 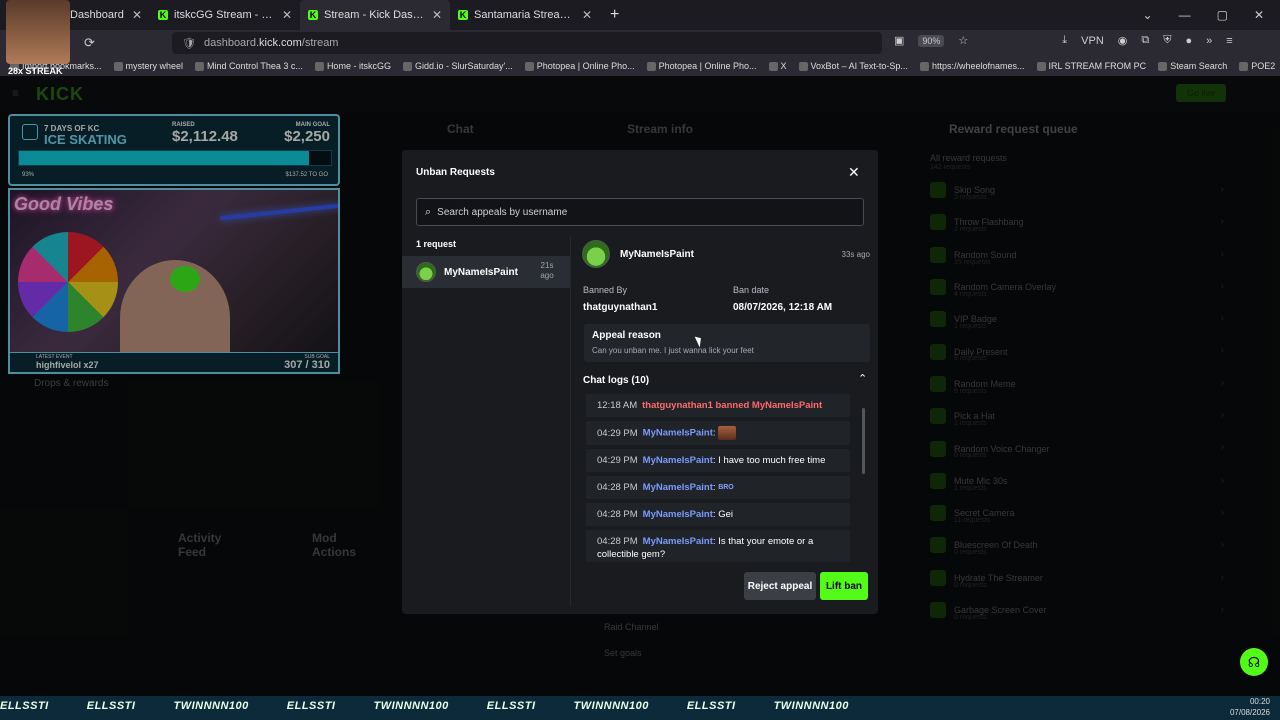 I want to click on browser-tab-active: K Stream - Kick Dashboard ✕, so click(x=375, y=15).